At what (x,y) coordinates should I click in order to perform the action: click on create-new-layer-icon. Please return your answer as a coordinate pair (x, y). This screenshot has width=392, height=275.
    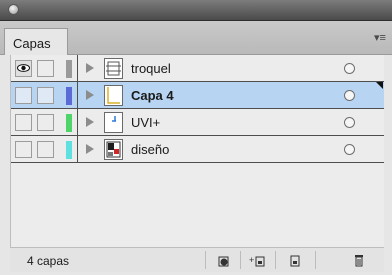
    Looking at the image, I should click on (295, 260).